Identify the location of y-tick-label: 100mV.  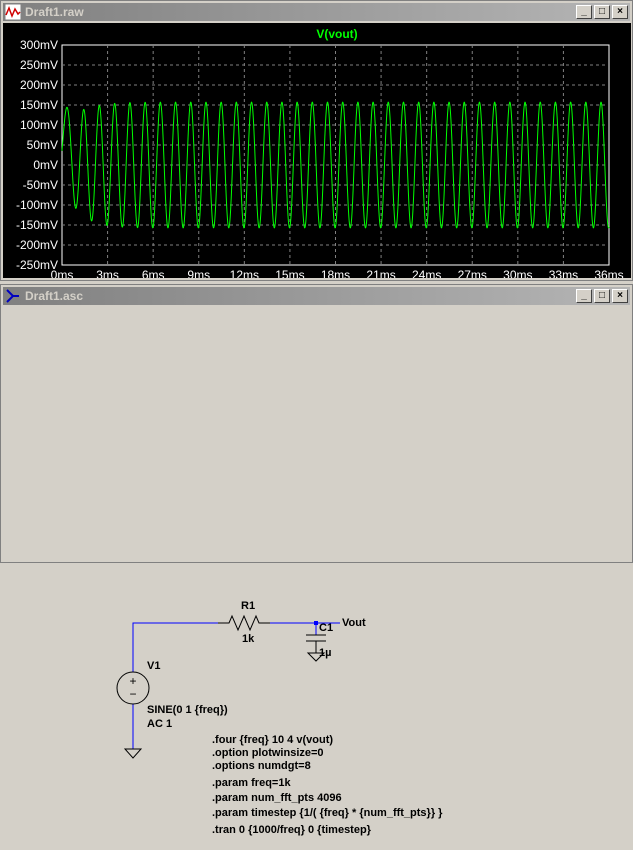
(39, 125).